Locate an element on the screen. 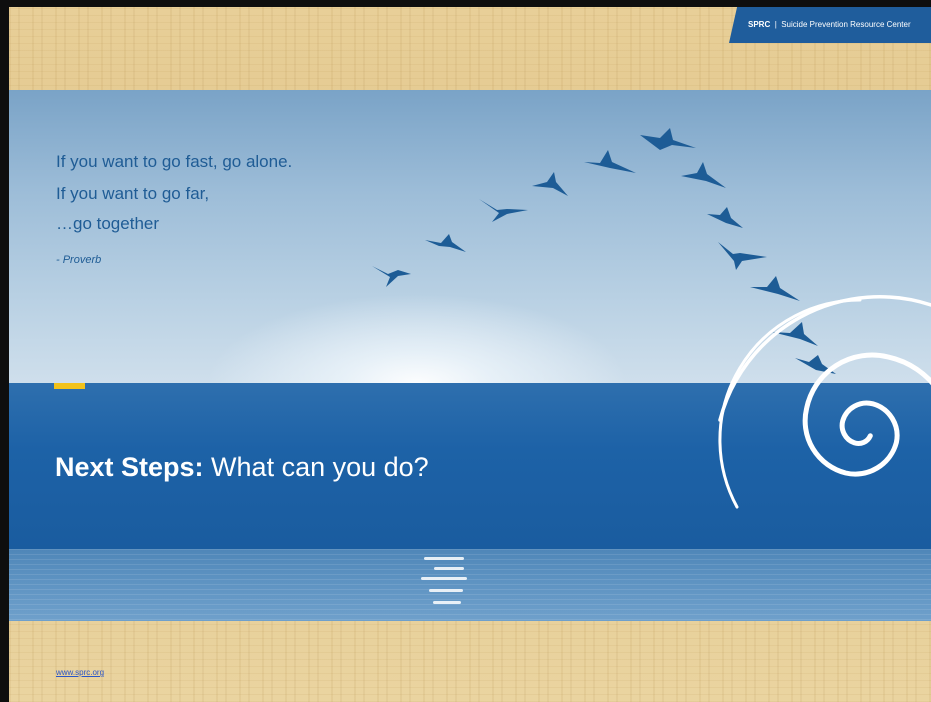 This screenshot has width=931, height=702. footer-url-link: www.sprc.org is located at coordinates (80, 672).